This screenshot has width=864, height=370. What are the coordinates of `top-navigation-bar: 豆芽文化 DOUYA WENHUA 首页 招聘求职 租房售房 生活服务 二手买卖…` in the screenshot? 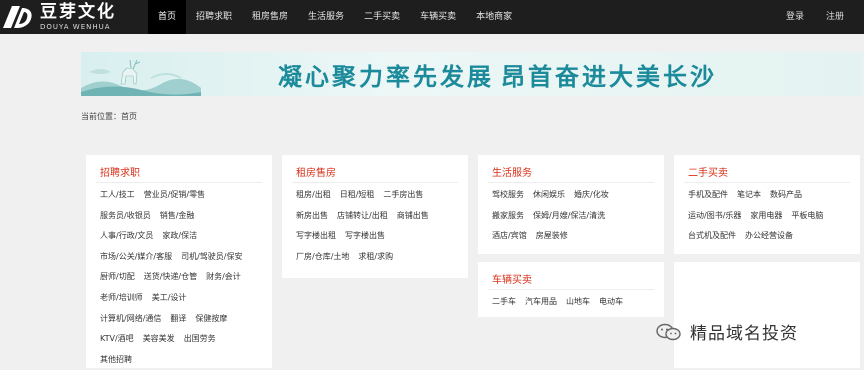 It's located at (432, 17).